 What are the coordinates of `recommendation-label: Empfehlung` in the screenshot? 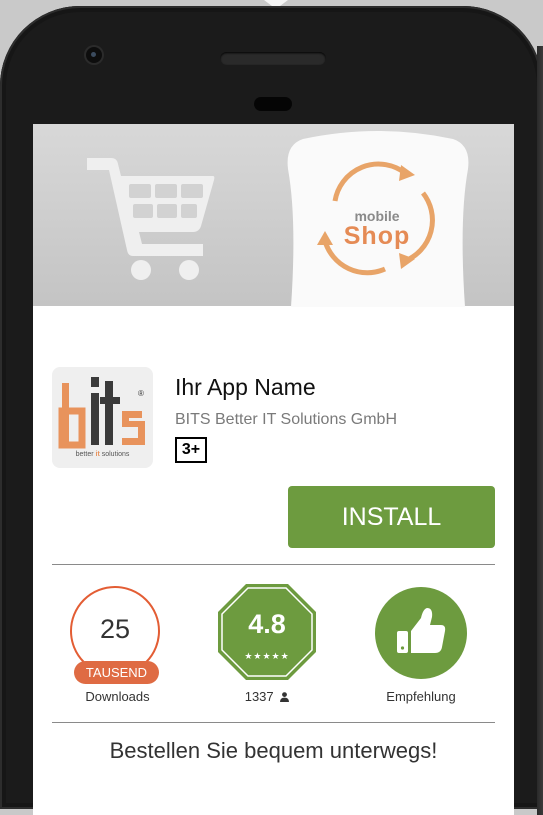 It's located at (421, 696).